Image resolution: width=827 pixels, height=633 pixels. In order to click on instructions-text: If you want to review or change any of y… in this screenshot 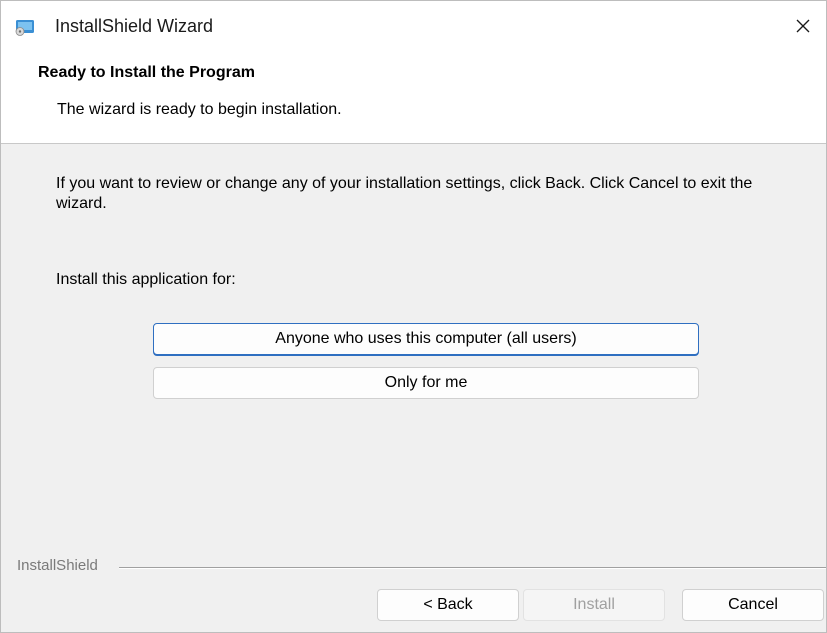, I will do `click(404, 193)`.